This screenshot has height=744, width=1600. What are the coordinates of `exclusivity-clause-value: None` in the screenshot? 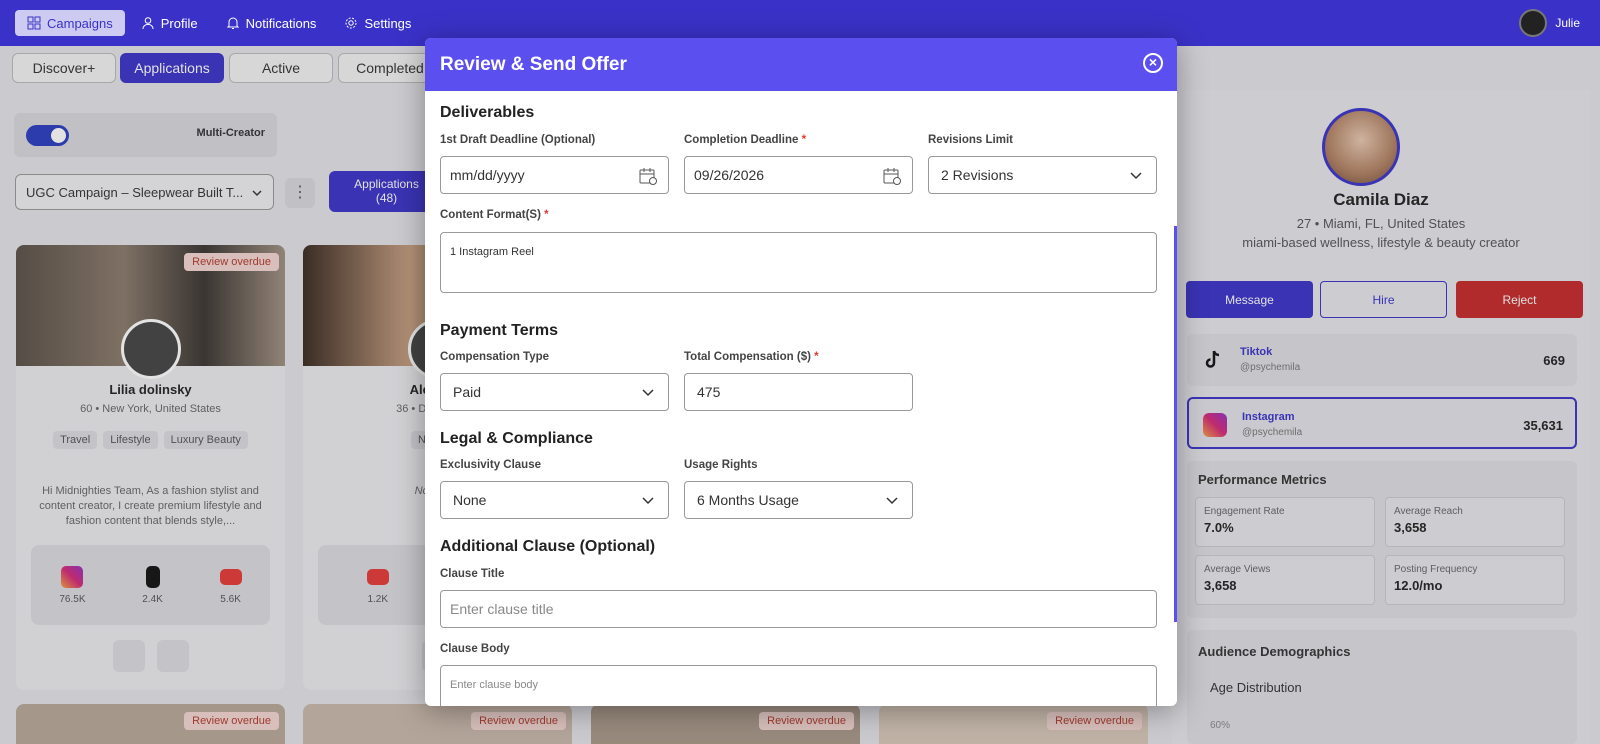 It's located at (470, 500).